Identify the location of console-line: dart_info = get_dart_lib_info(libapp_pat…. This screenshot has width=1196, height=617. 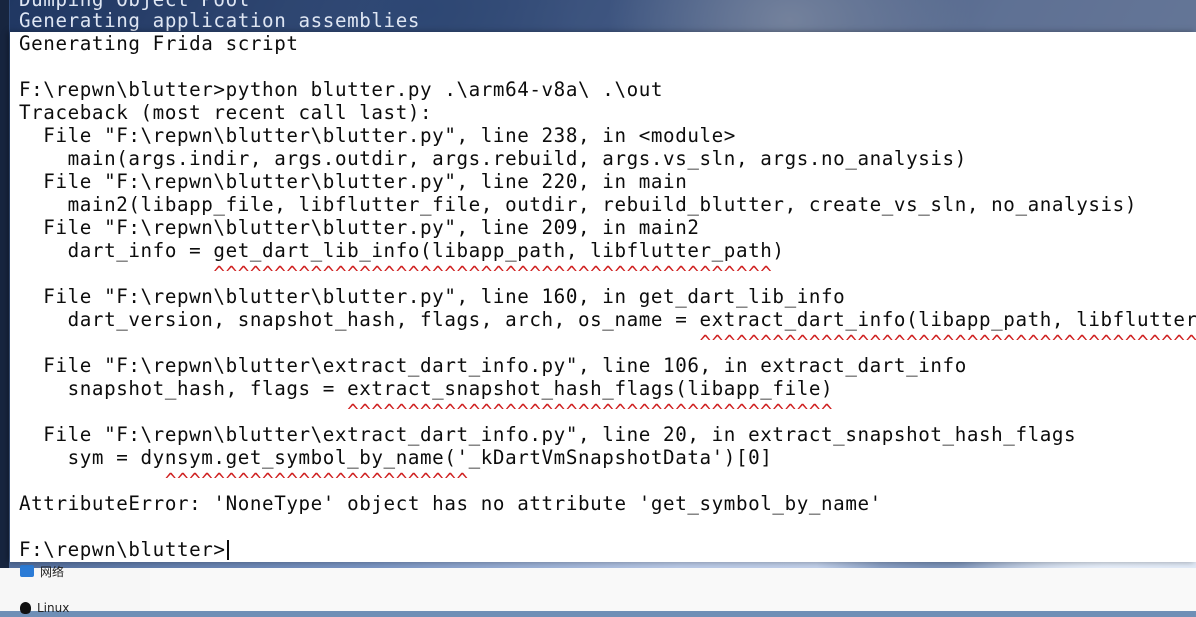
(402, 250).